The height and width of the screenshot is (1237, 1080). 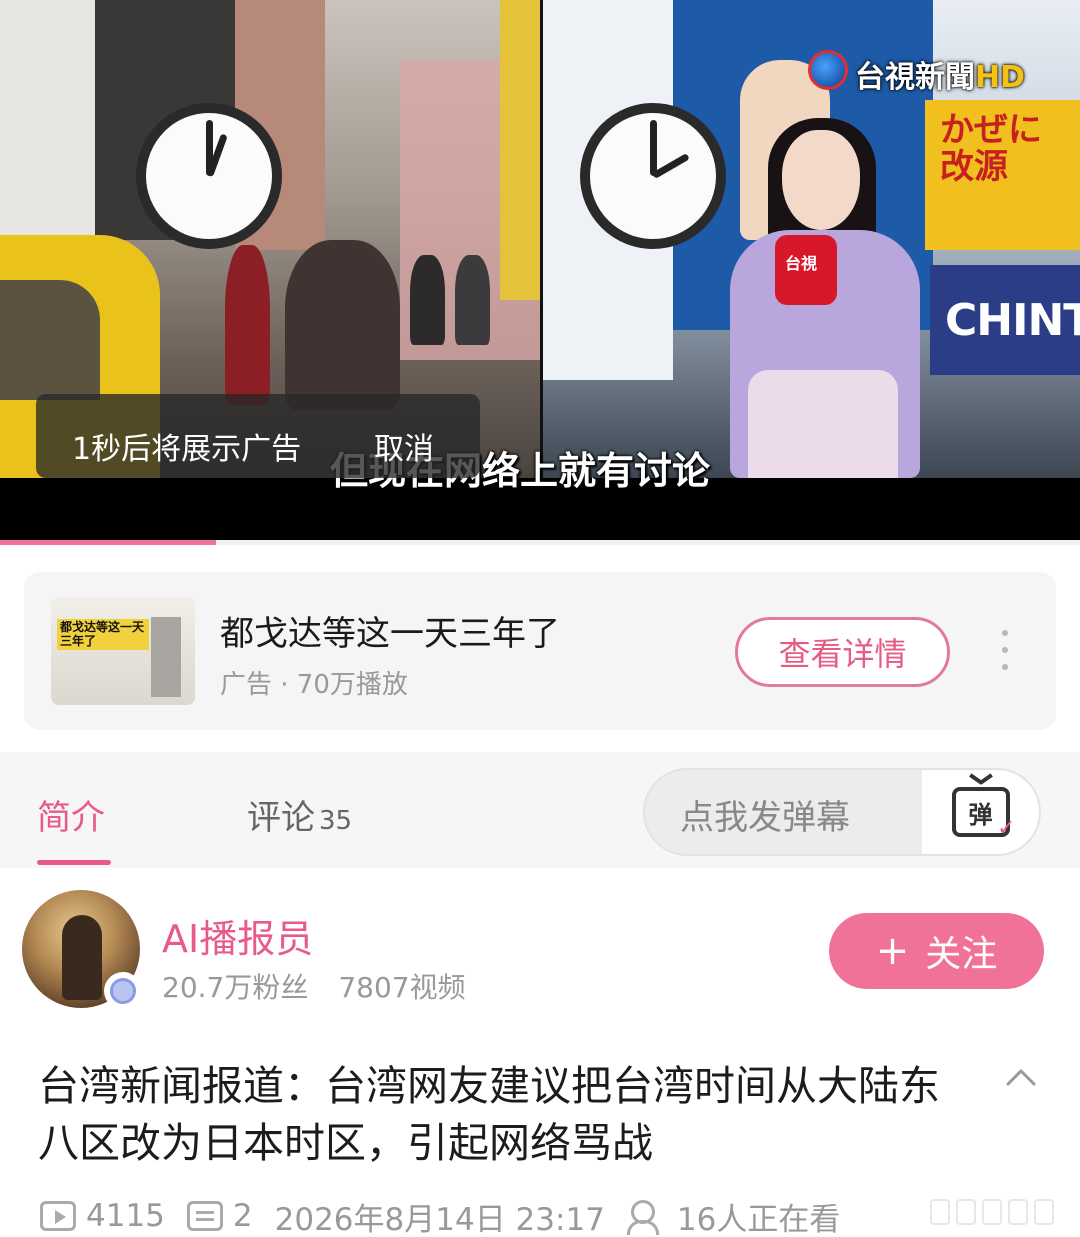 I want to click on channel-name-text: 台視新聞, so click(x=915, y=77).